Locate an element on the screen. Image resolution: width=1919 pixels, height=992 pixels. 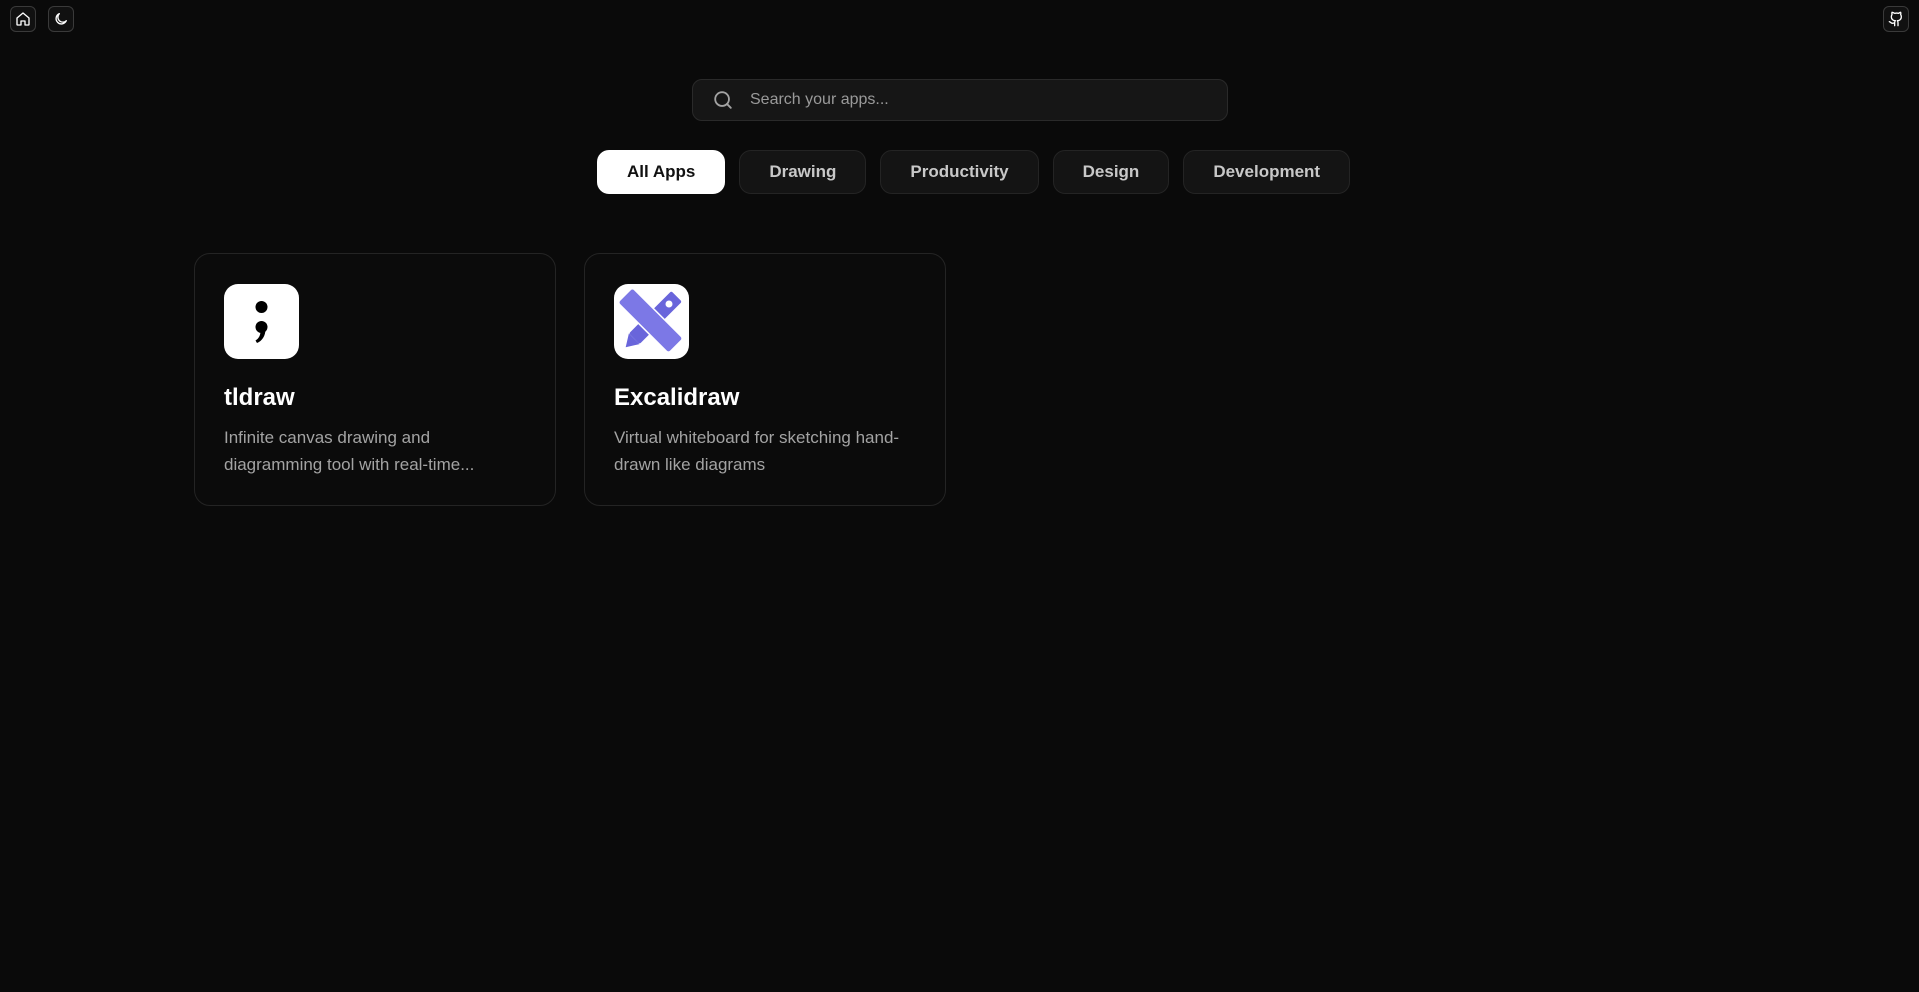
home-button is located at coordinates (23, 19).